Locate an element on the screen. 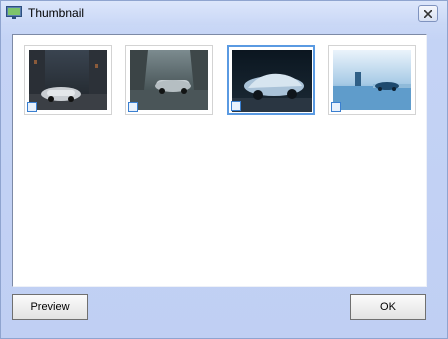 This screenshot has width=448, height=339. close-button is located at coordinates (428, 13).